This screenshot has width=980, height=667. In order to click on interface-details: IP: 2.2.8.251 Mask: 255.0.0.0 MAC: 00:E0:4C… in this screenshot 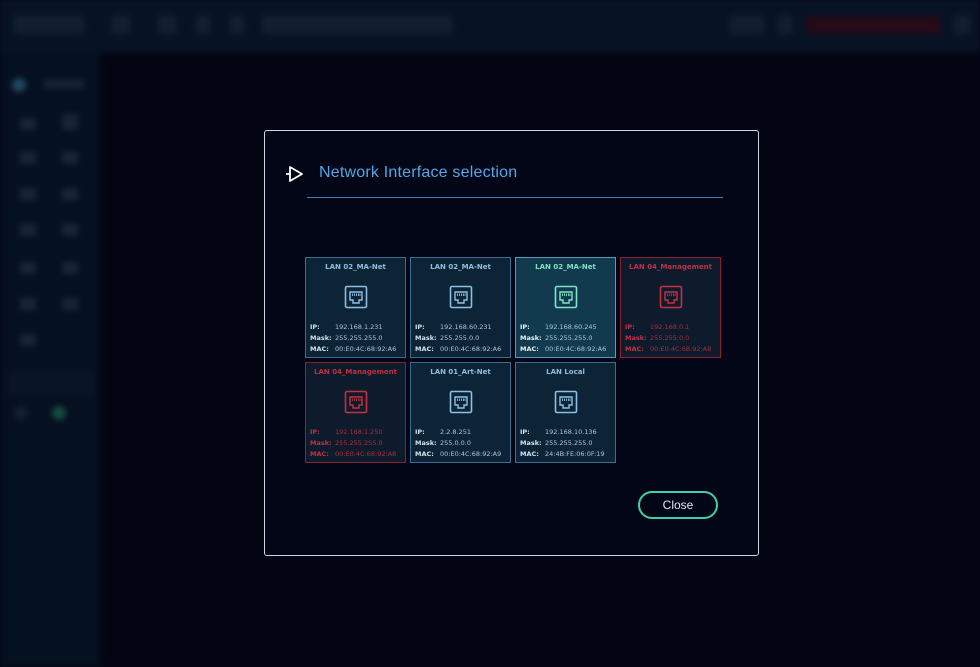, I will do `click(458, 443)`.